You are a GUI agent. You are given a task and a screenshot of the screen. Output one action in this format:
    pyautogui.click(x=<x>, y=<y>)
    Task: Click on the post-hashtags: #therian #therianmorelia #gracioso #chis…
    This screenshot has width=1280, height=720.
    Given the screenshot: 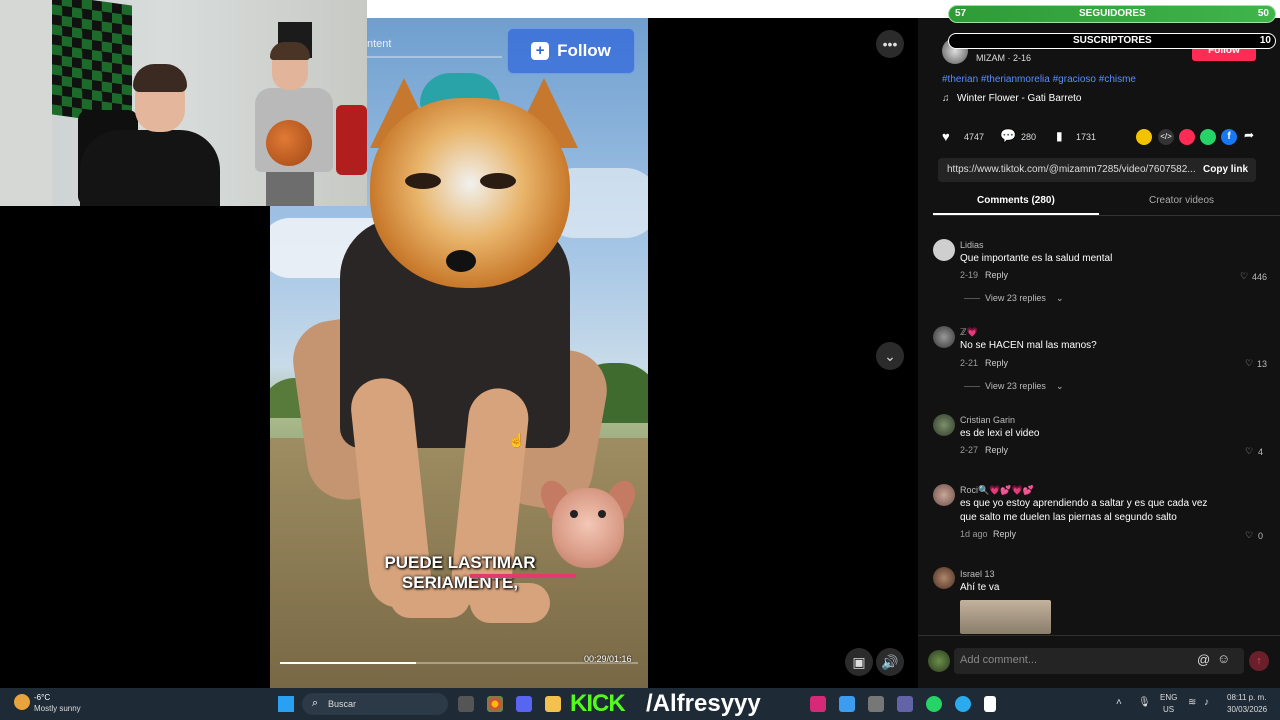 What is the action you would take?
    pyautogui.click(x=1039, y=79)
    